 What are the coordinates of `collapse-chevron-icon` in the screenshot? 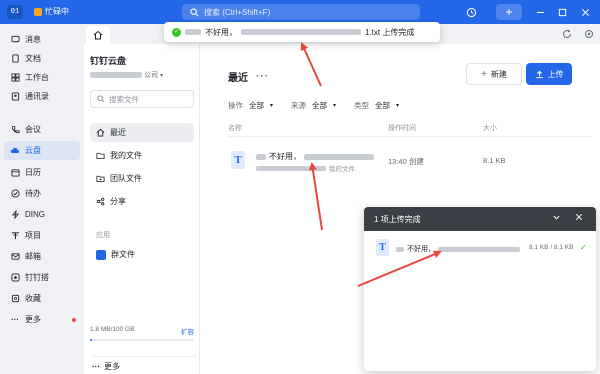 It's located at (556, 218).